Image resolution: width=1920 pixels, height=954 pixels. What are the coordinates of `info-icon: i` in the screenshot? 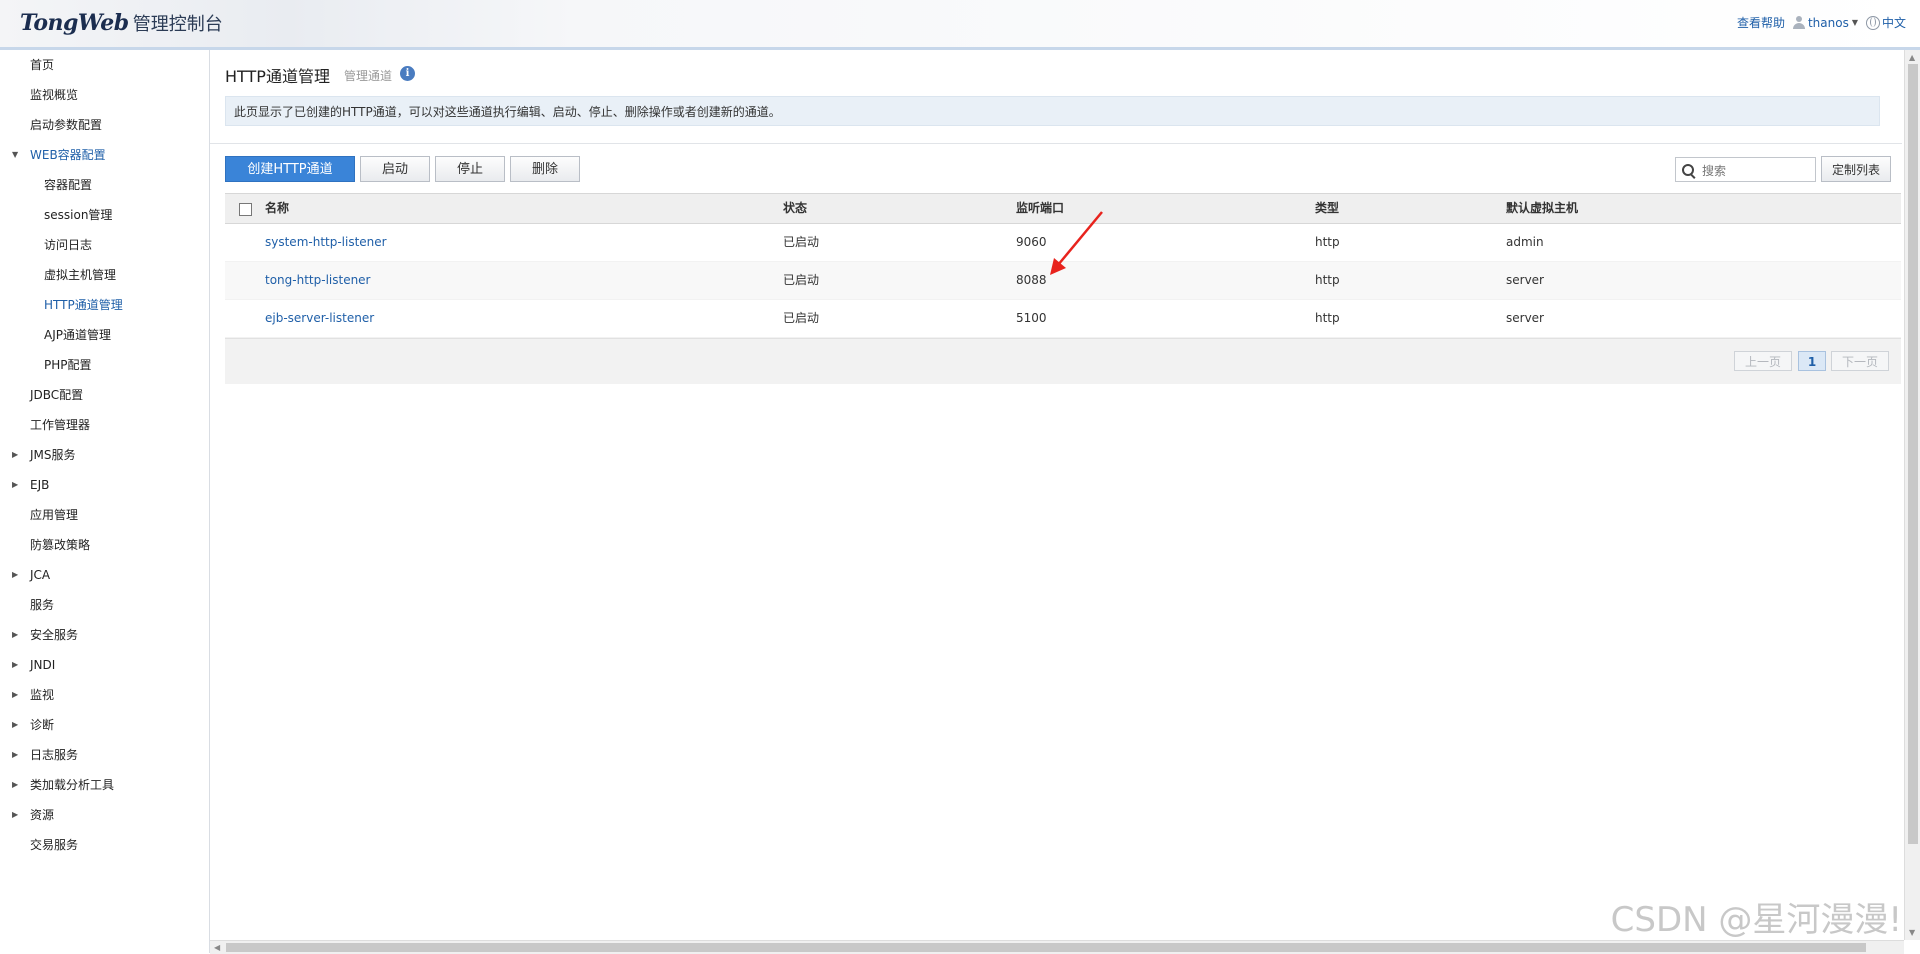 It's located at (407, 73).